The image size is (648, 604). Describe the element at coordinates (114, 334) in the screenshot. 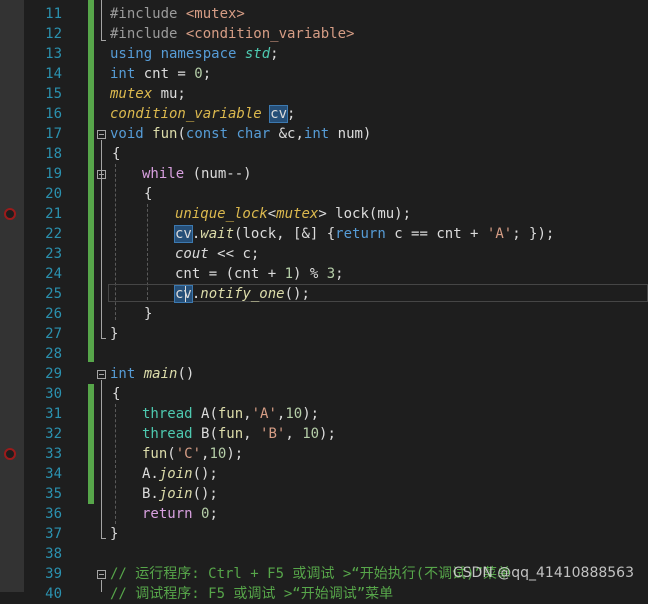

I see `code-line-27: }` at that location.